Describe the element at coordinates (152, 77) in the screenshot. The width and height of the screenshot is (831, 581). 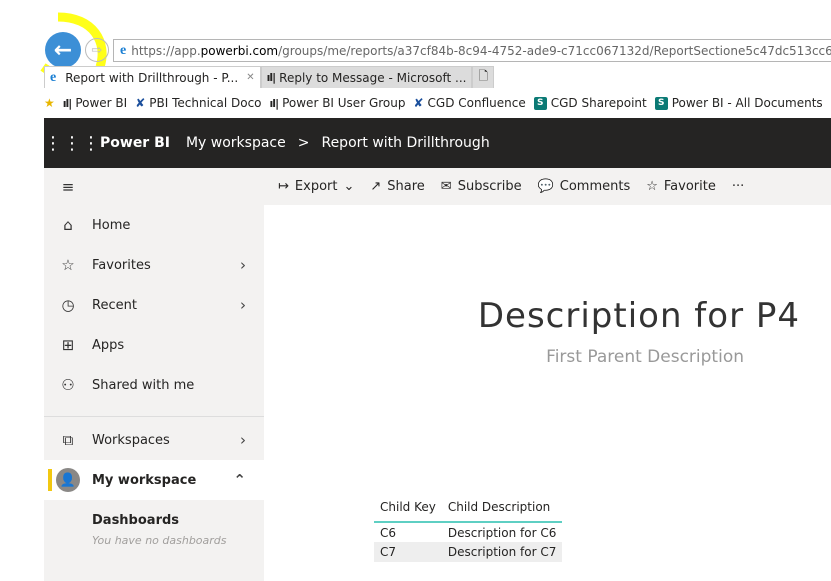
I see `tab-report: e Report with Drillthrough - P... ✕` at that location.